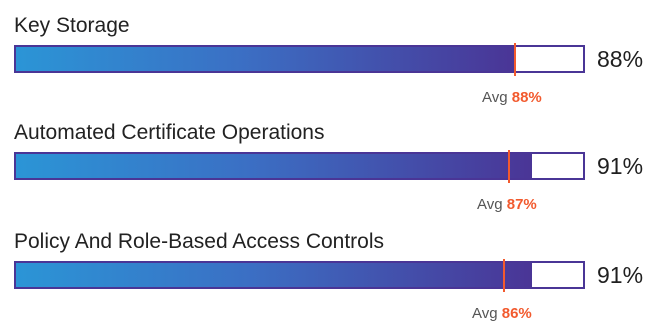 The height and width of the screenshot is (330, 667). I want to click on average-label: Avg 87%, so click(507, 205).